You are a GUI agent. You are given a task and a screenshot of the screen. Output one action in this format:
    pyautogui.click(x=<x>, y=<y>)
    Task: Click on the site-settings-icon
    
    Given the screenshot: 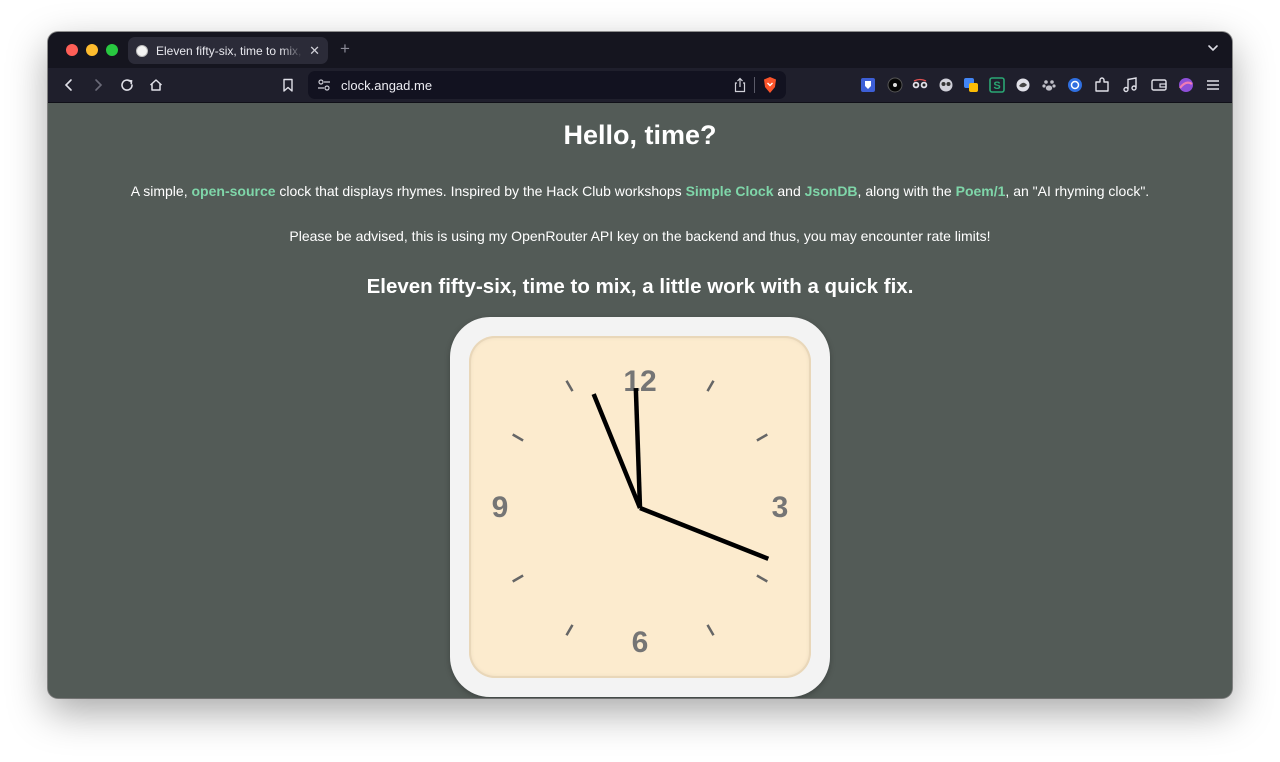 What is the action you would take?
    pyautogui.click(x=324, y=85)
    